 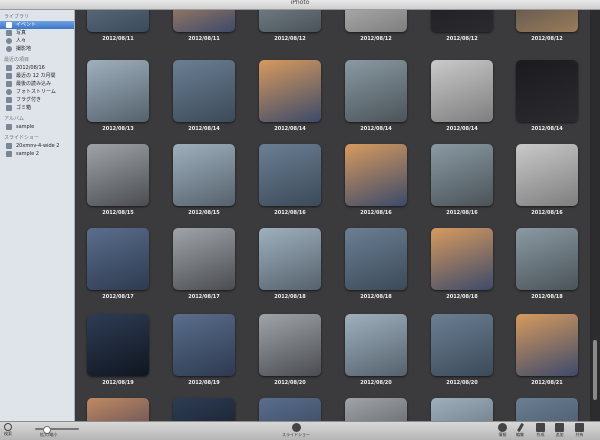 I want to click on play-icon, so click(x=296, y=427).